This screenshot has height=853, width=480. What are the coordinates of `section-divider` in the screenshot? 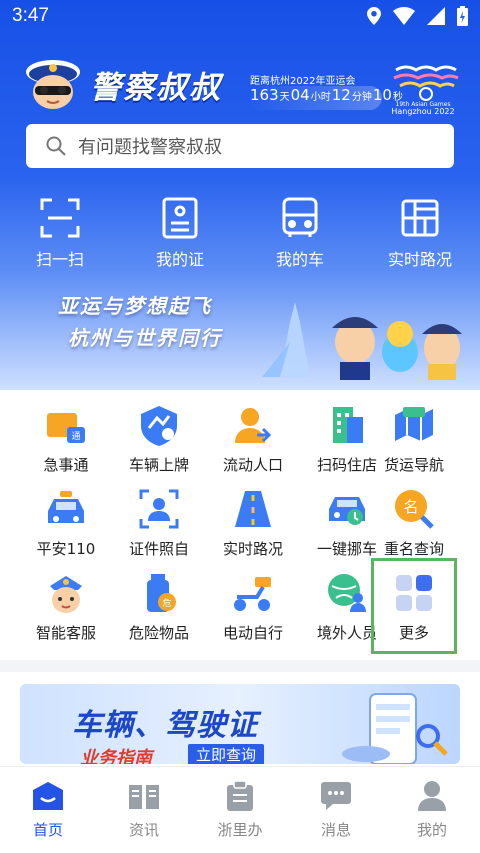 It's located at (240, 666).